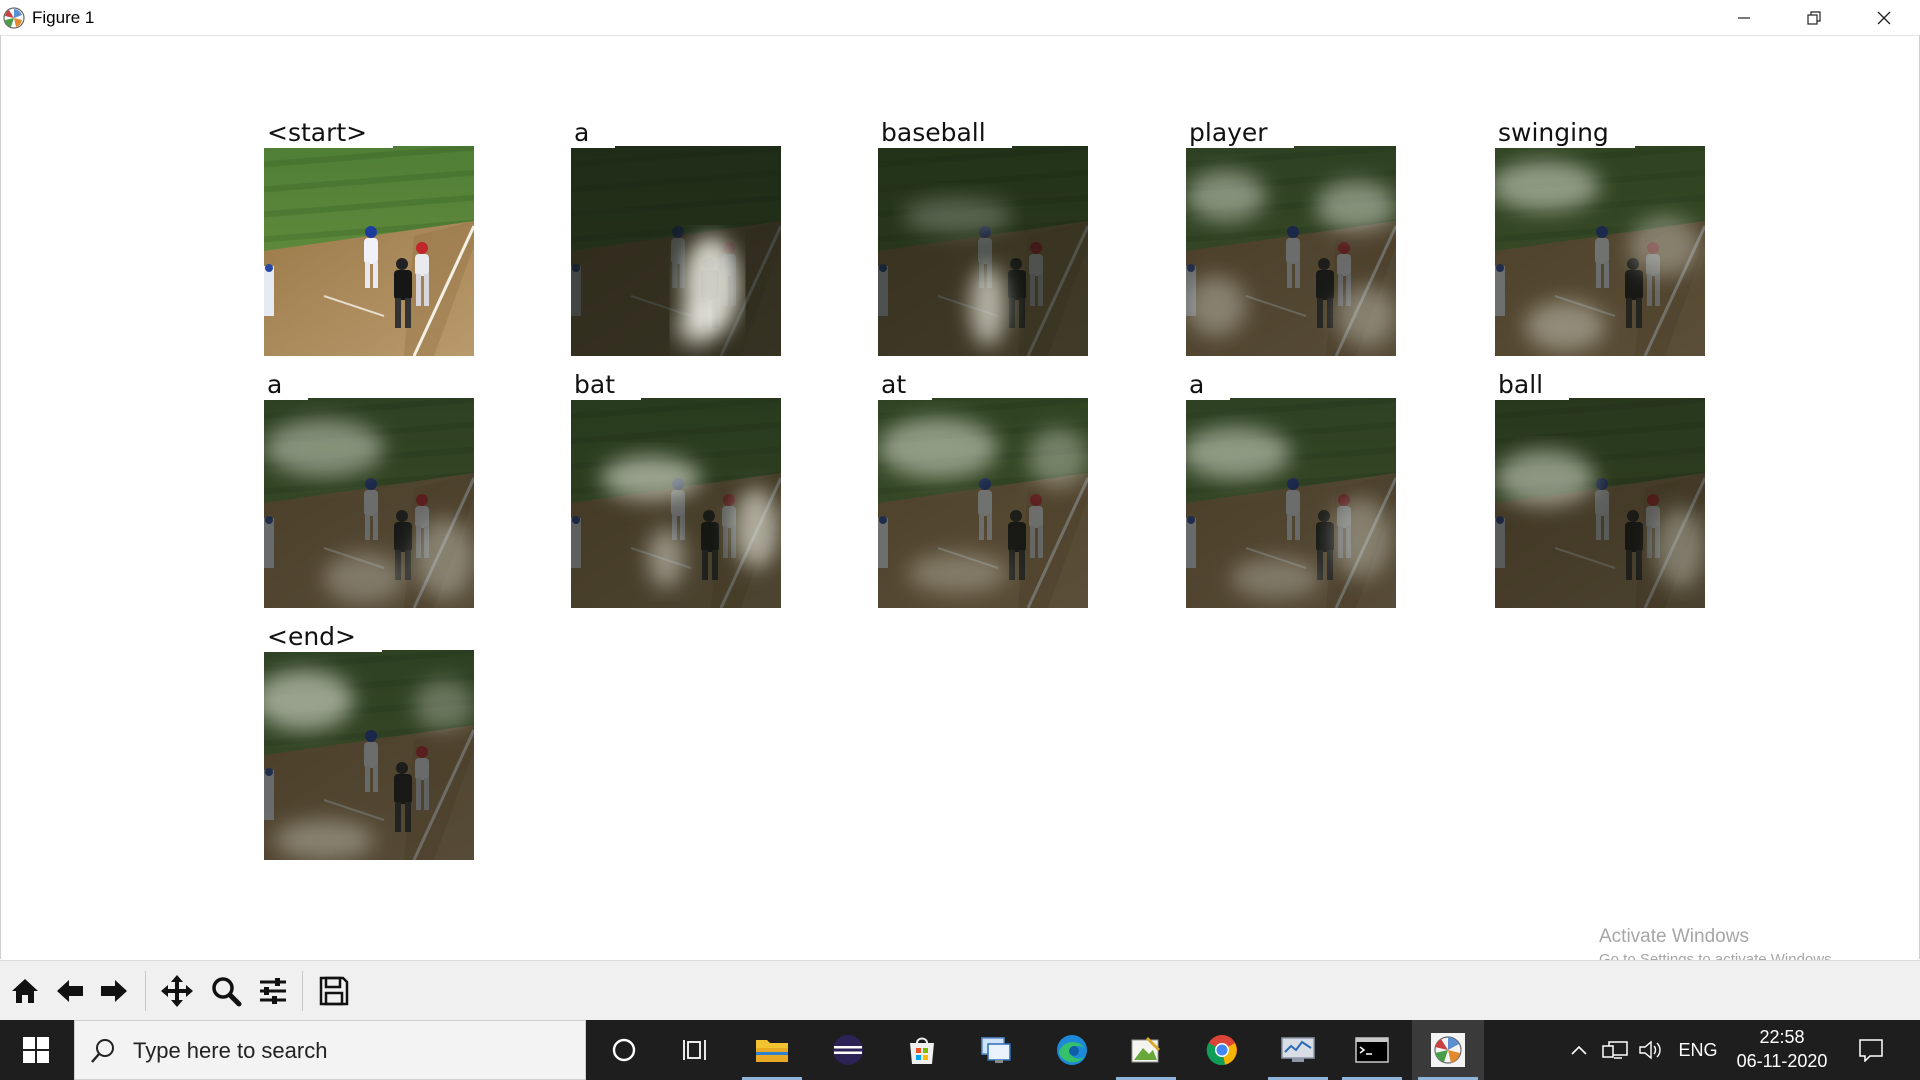  Describe the element at coordinates (330, 1050) in the screenshot. I see `search-box: Type here to search` at that location.